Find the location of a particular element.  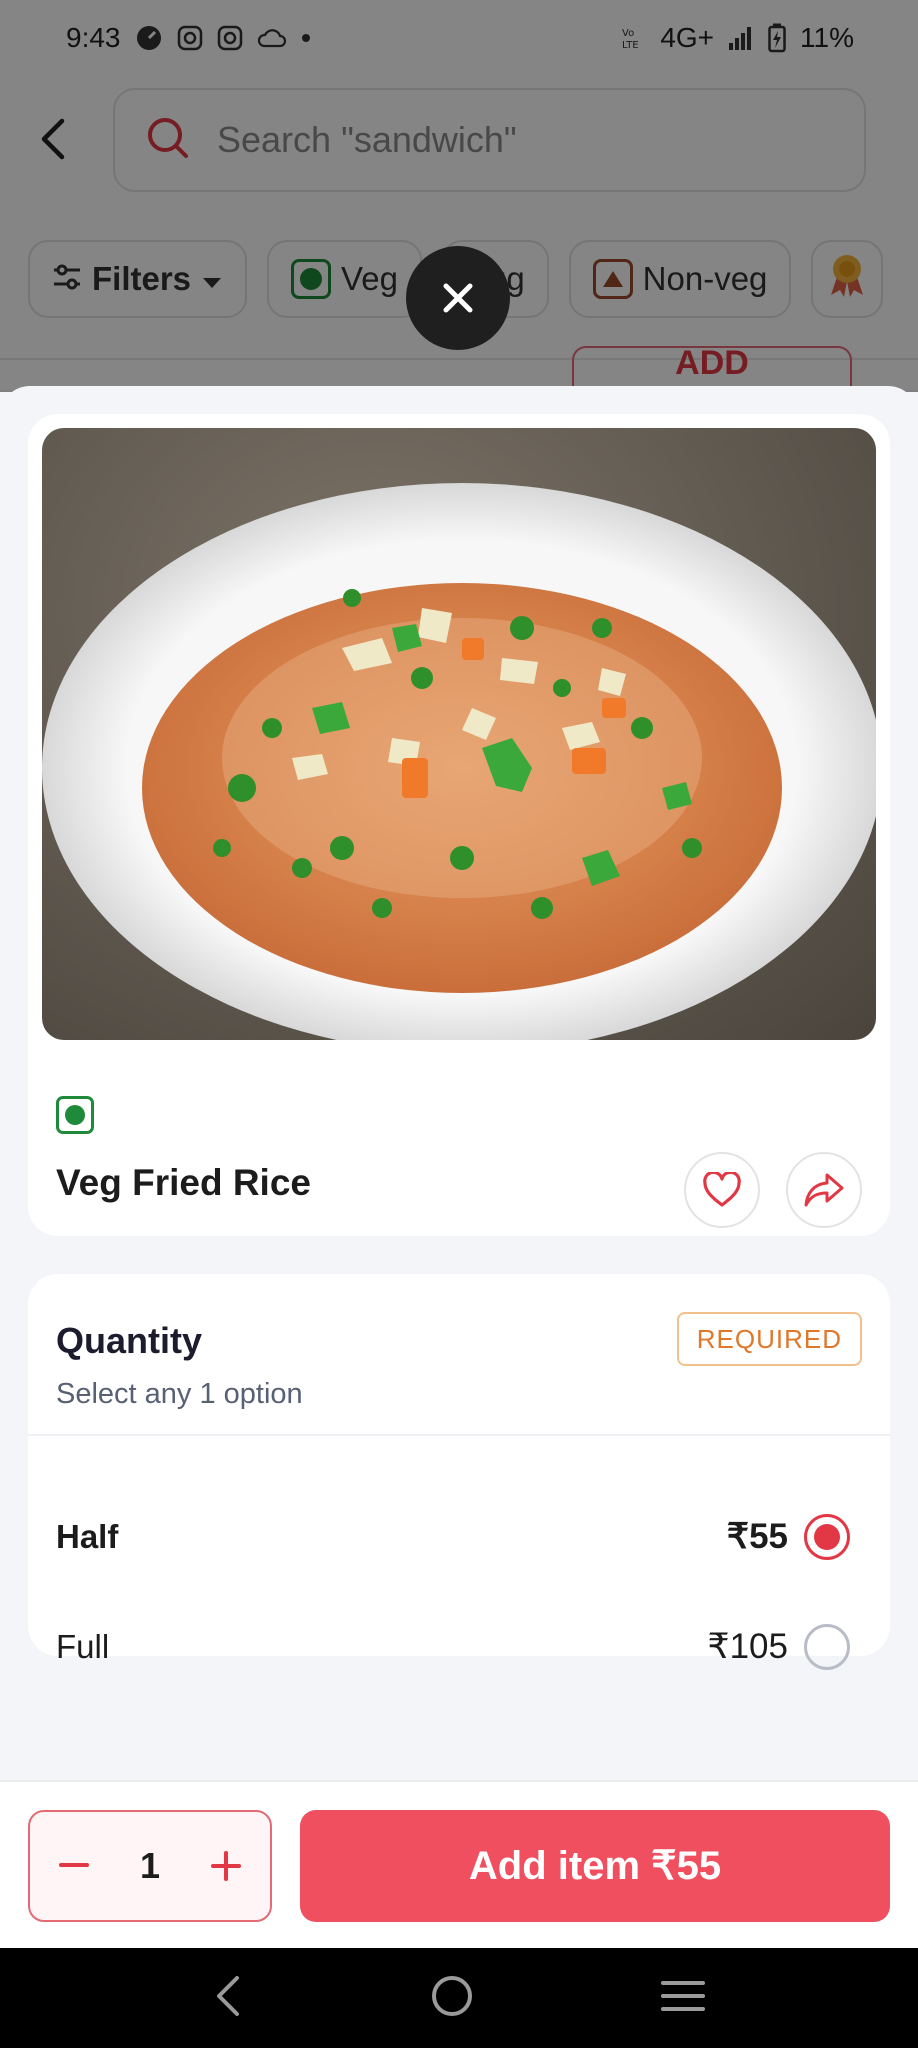

option-name: Half is located at coordinates (87, 1536).